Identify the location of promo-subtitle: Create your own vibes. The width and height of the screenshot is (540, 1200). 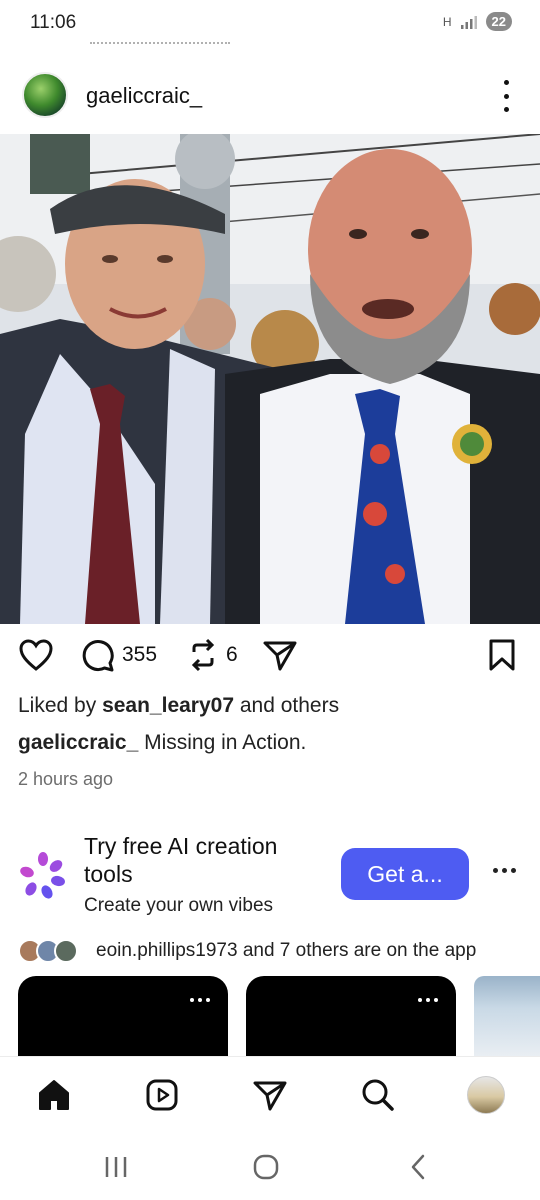
(179, 905).